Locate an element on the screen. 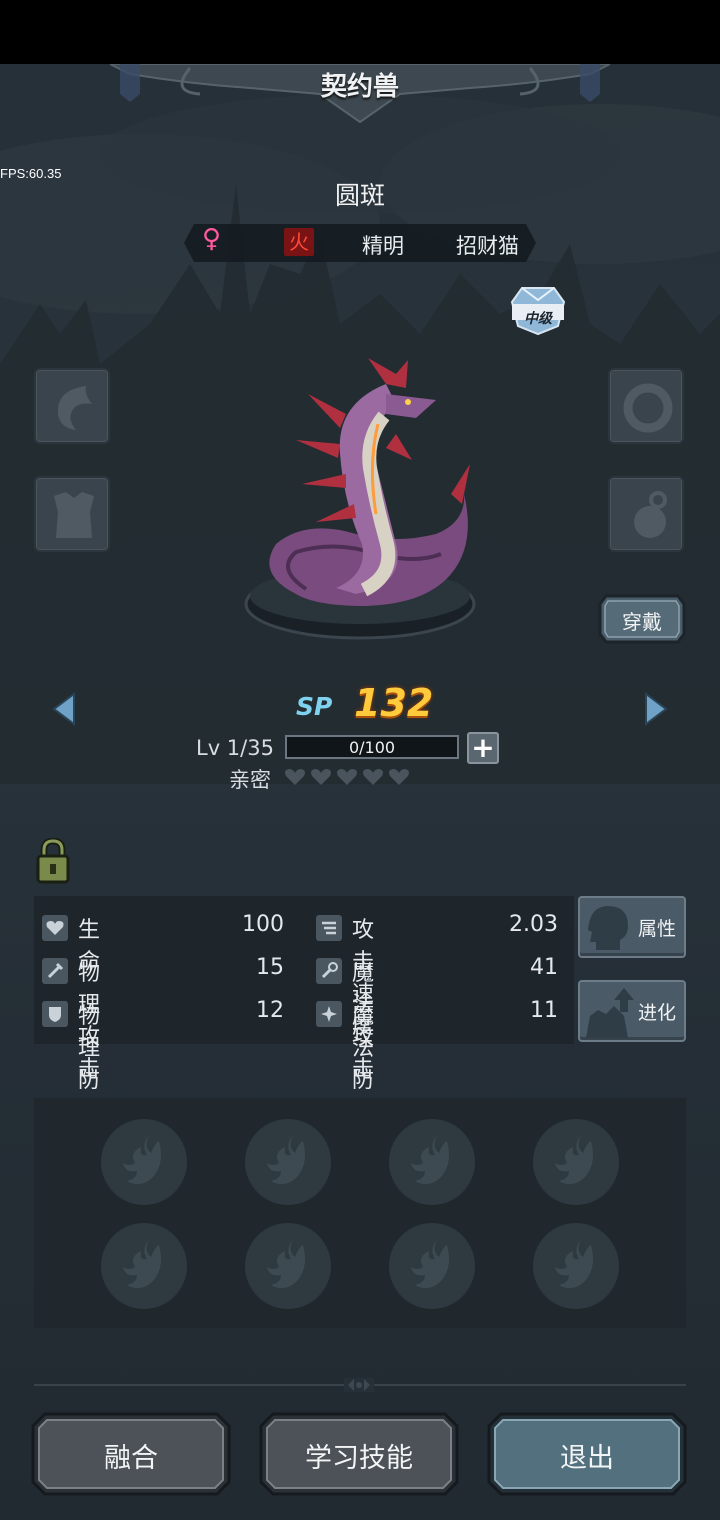  wand-icon is located at coordinates (329, 971).